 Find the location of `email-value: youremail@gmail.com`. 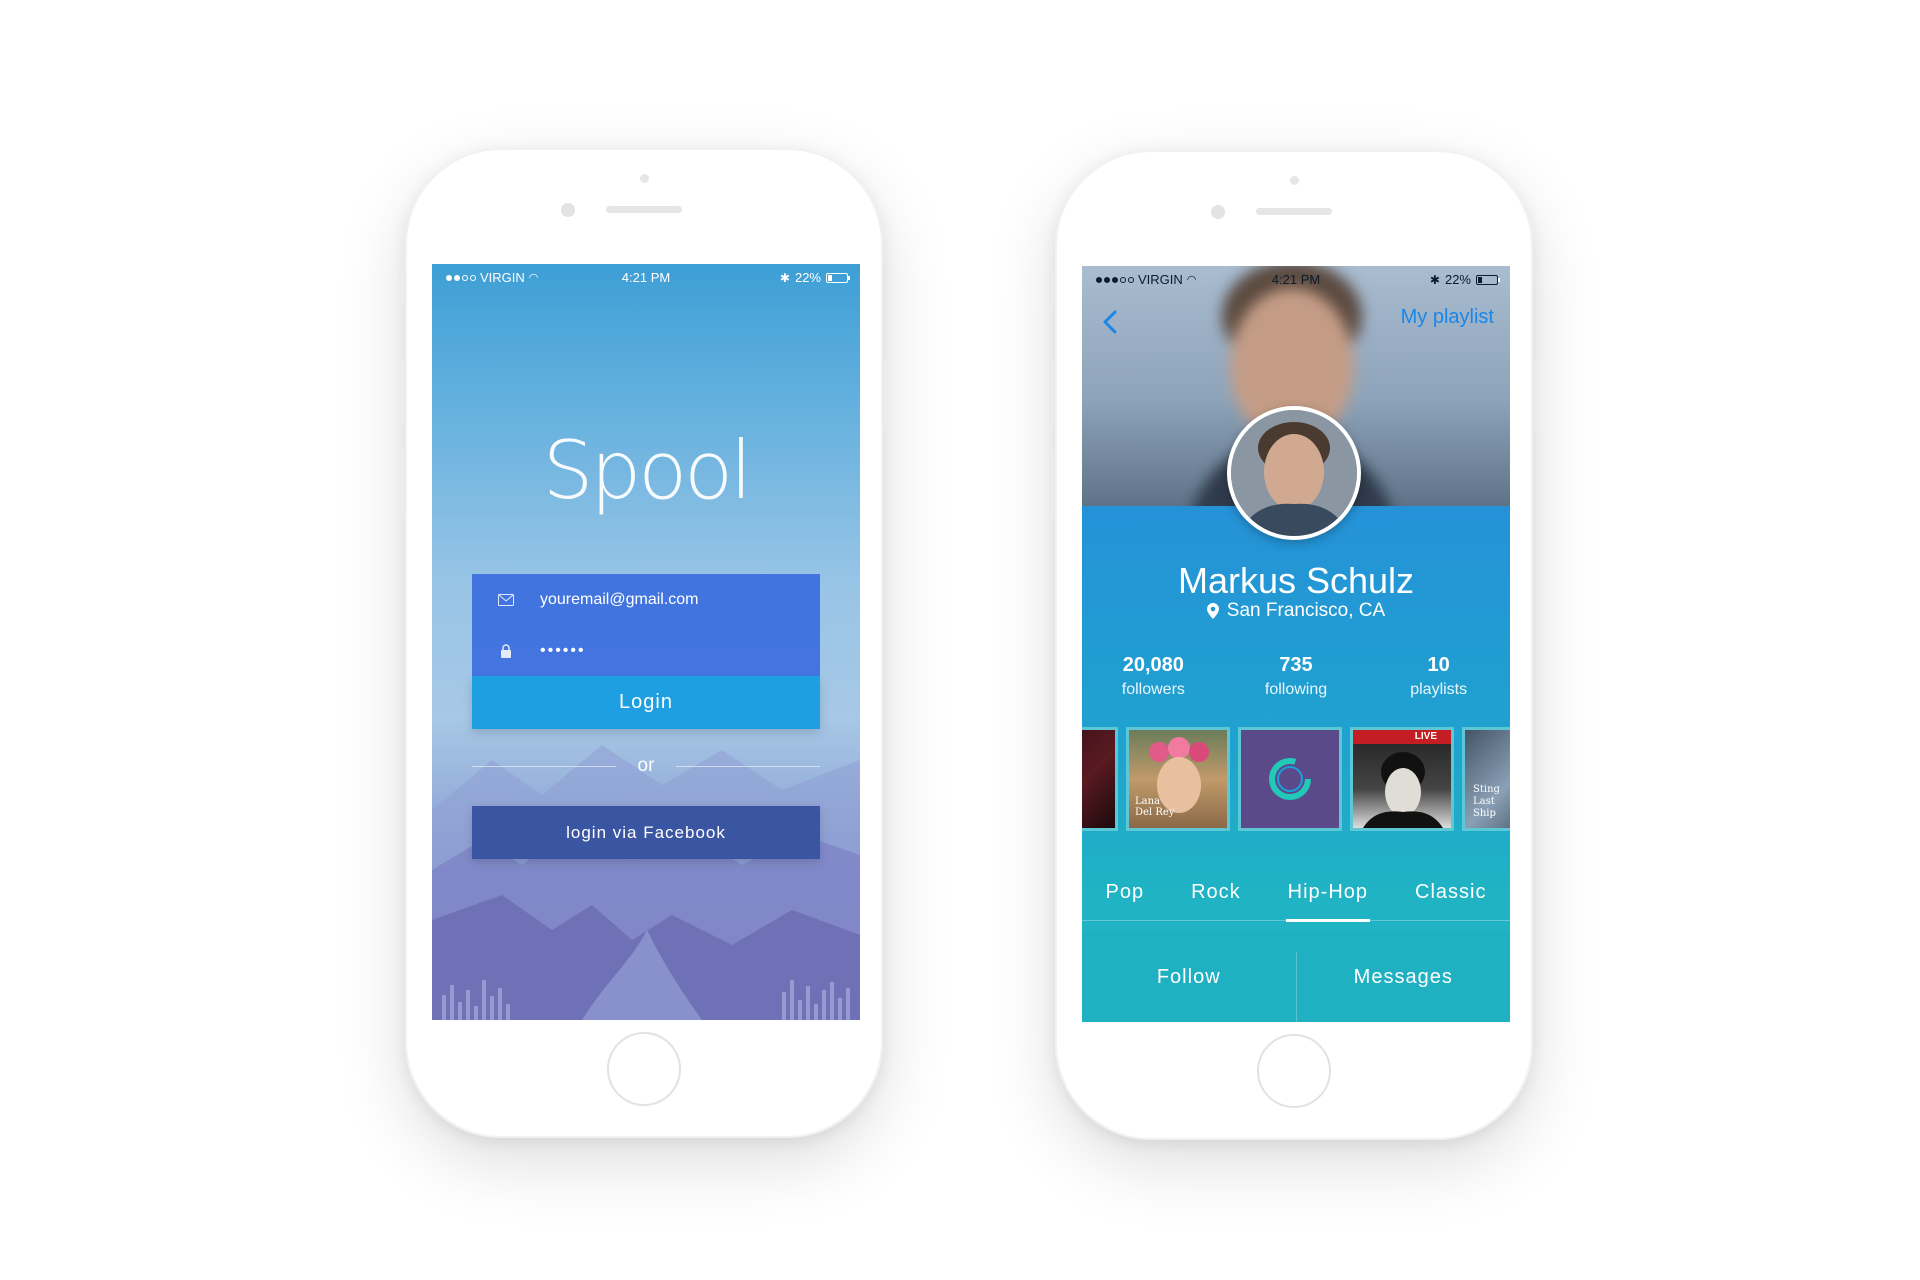

email-value: youremail@gmail.com is located at coordinates (619, 599).